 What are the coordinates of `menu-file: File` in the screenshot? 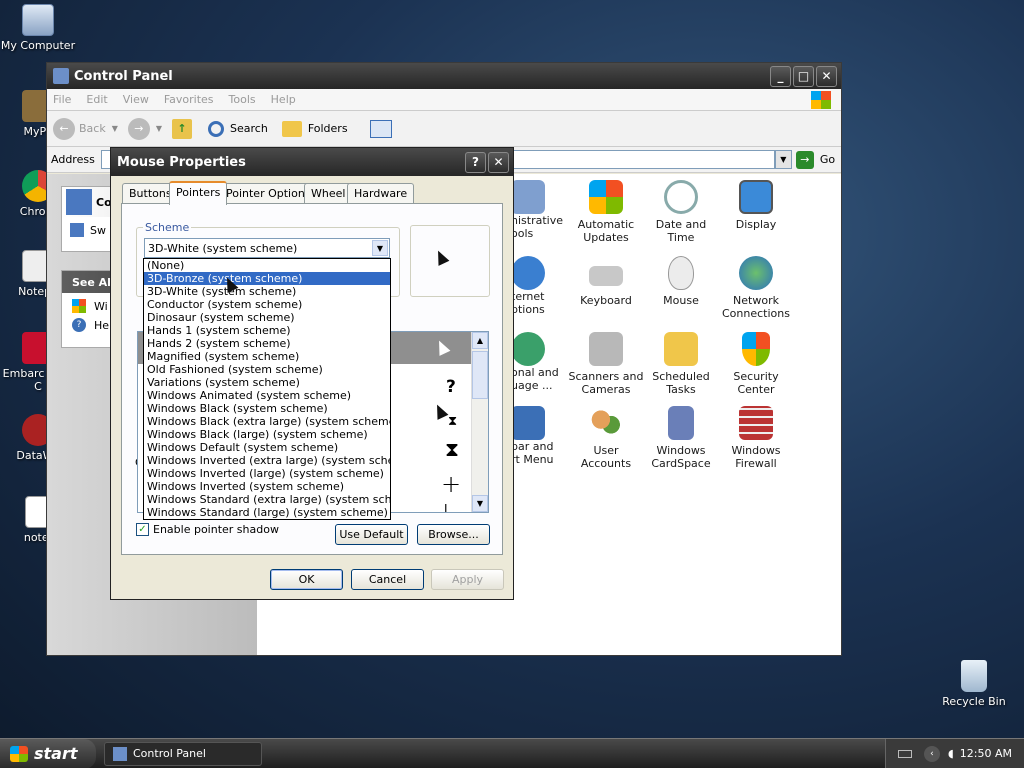 It's located at (62, 99).